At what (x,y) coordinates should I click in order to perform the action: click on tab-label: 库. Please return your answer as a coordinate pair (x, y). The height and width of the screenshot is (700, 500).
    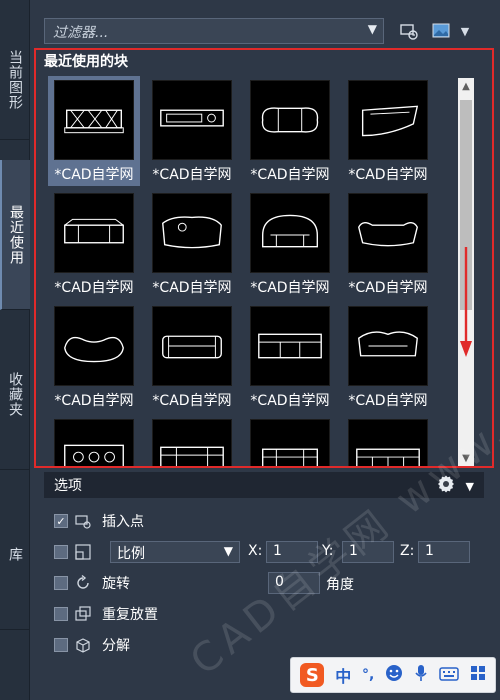
    Looking at the image, I should click on (15, 554).